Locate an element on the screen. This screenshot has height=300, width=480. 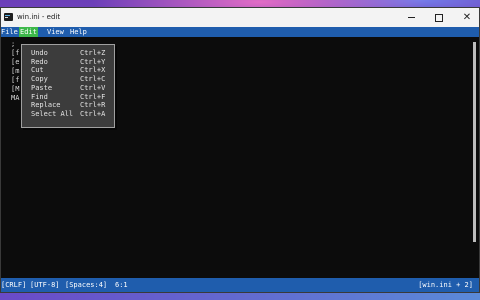
menu-help: Help is located at coordinates (78, 32).